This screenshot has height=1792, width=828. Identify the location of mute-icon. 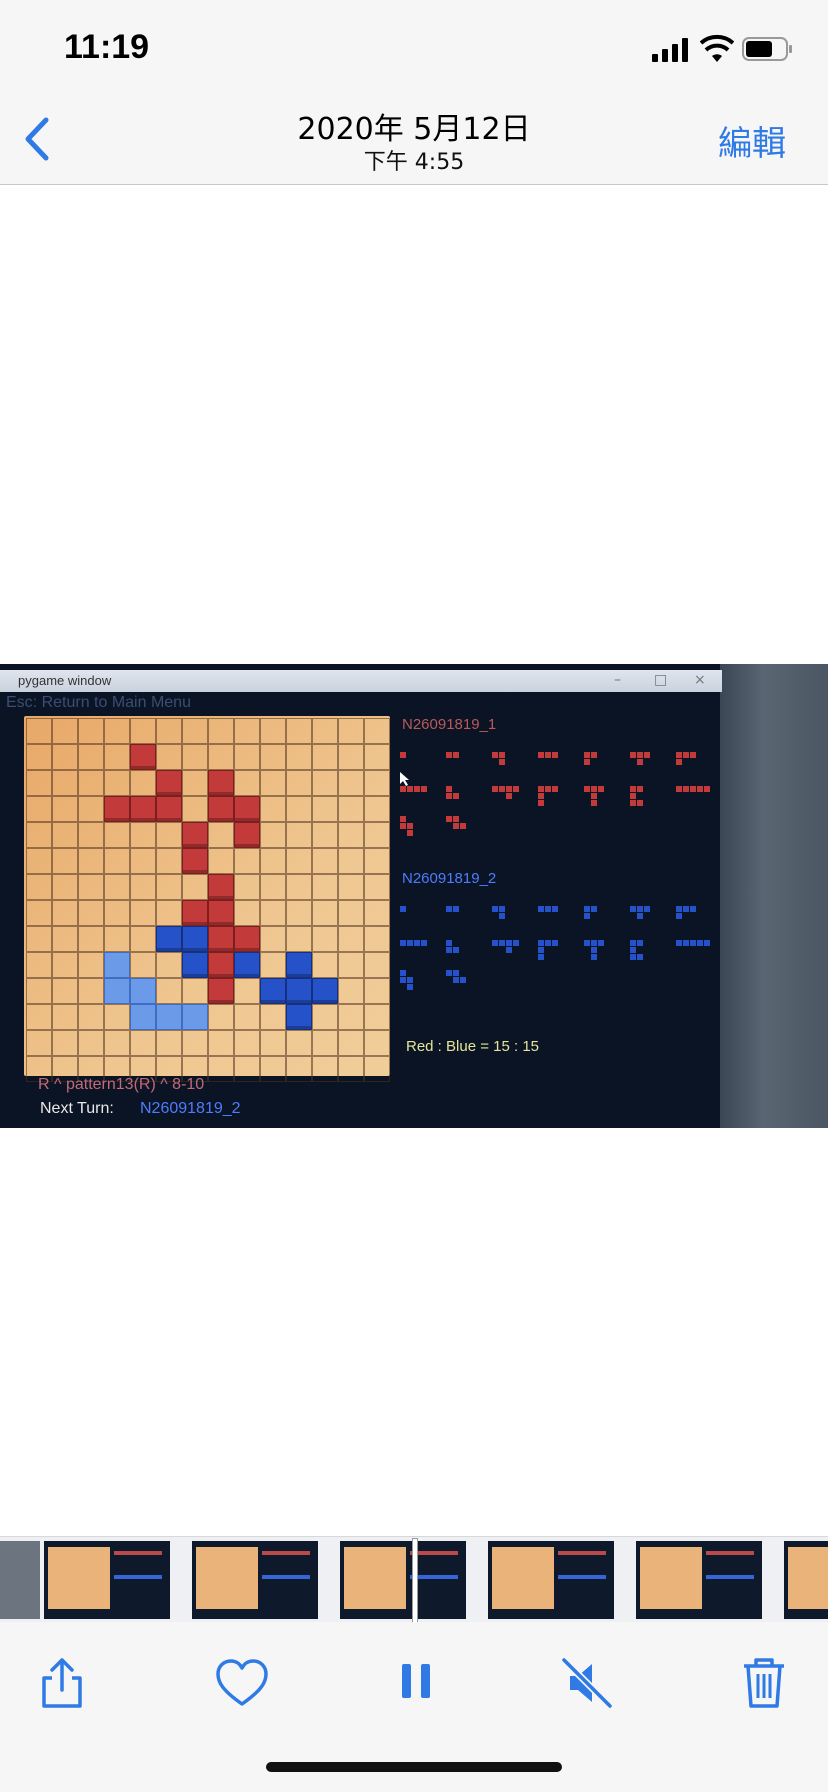
(586, 1682).